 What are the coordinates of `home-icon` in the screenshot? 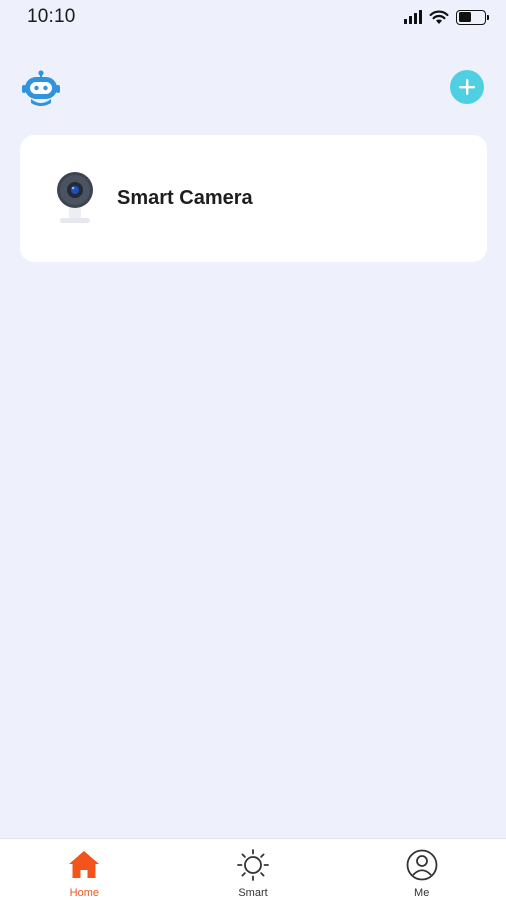 It's located at (84, 864).